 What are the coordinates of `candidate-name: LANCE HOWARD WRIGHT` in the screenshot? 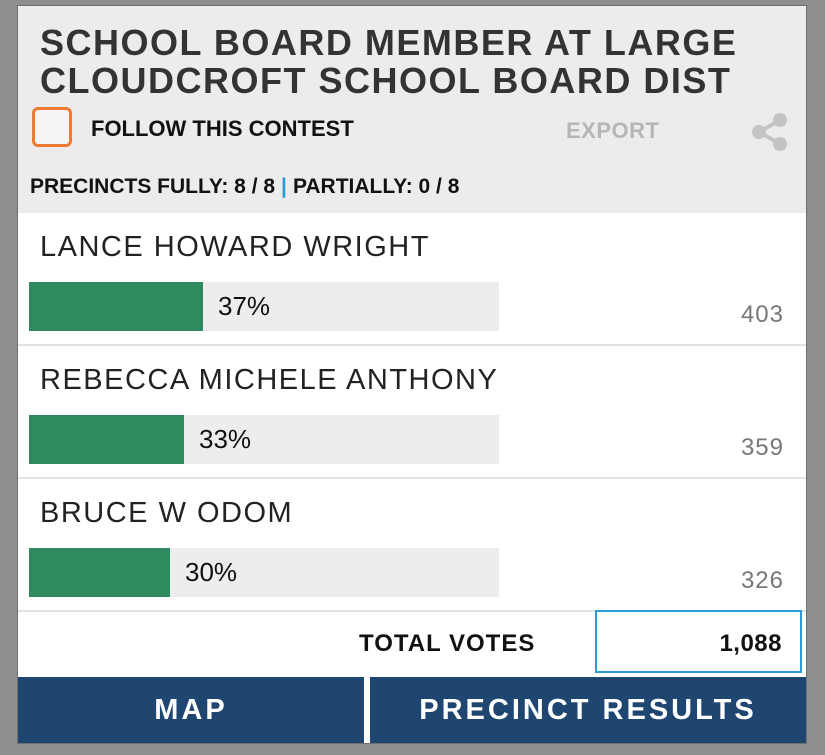 It's located at (235, 247).